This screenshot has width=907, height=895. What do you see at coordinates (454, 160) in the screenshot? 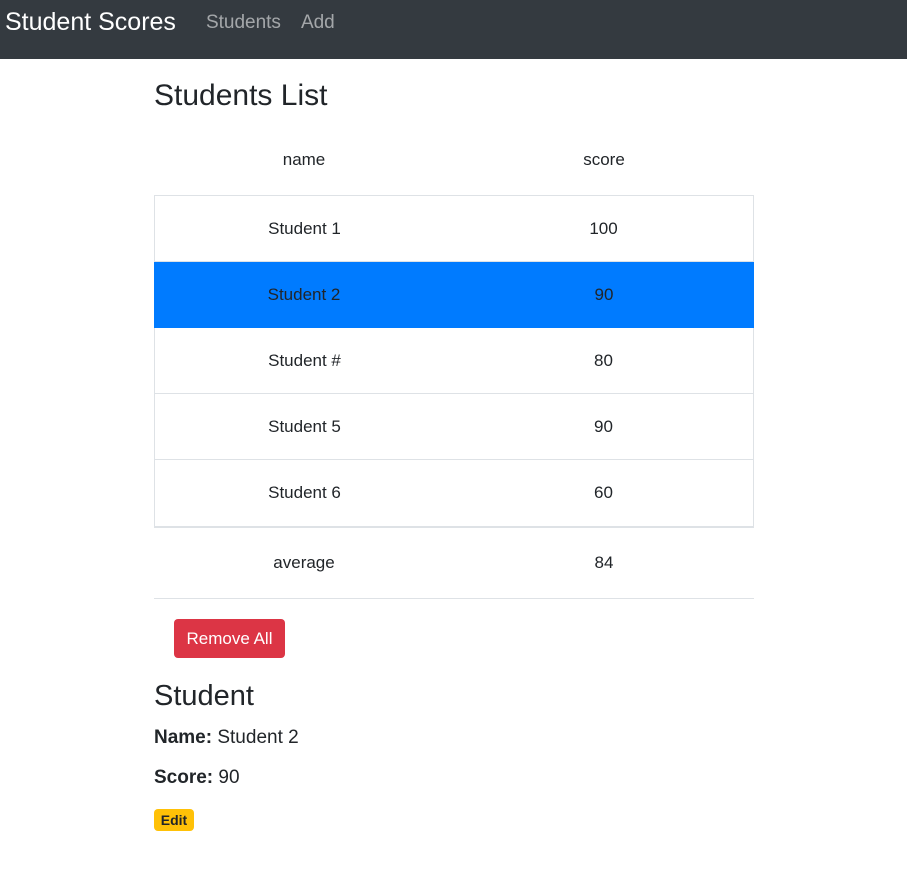
I see `table-header: name score` at bounding box center [454, 160].